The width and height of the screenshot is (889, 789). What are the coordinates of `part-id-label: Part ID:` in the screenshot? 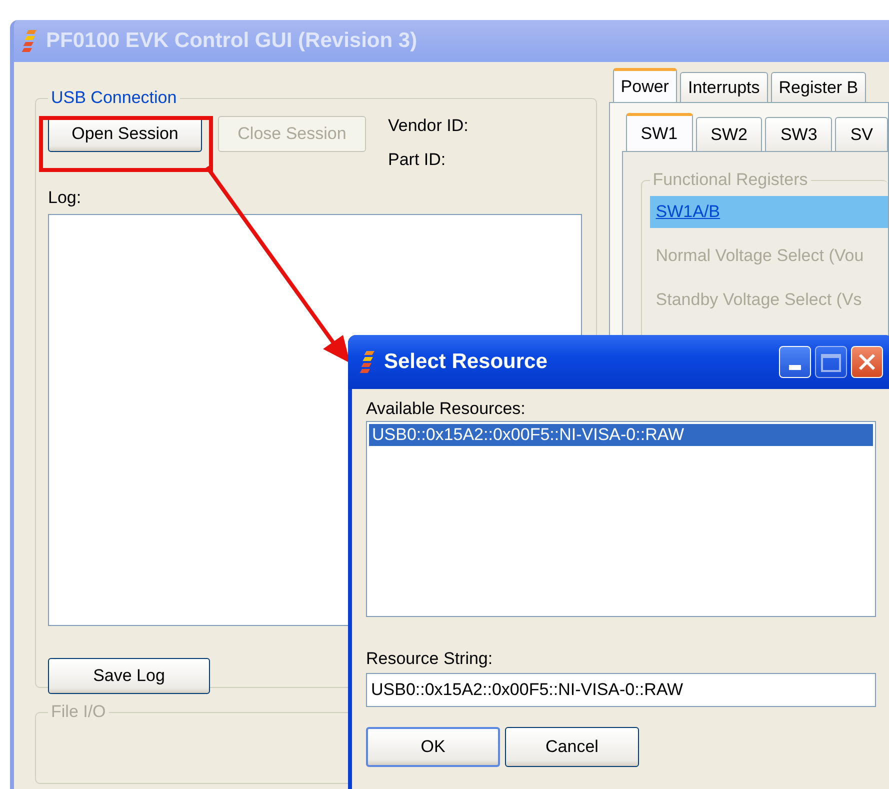 It's located at (417, 160).